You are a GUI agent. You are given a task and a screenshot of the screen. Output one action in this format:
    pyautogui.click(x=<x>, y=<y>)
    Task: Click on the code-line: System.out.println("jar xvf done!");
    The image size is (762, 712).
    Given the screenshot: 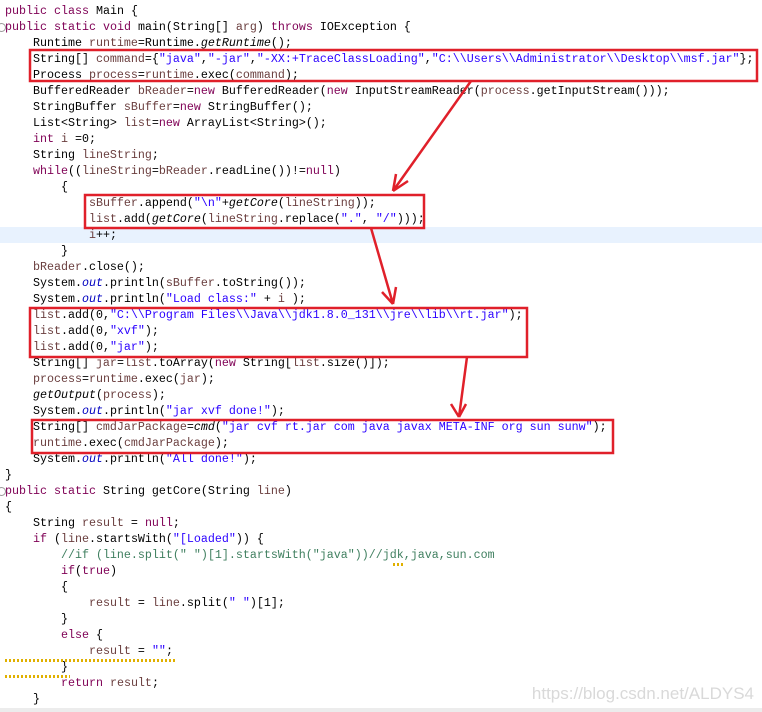 What is the action you would take?
    pyautogui.click(x=381, y=411)
    